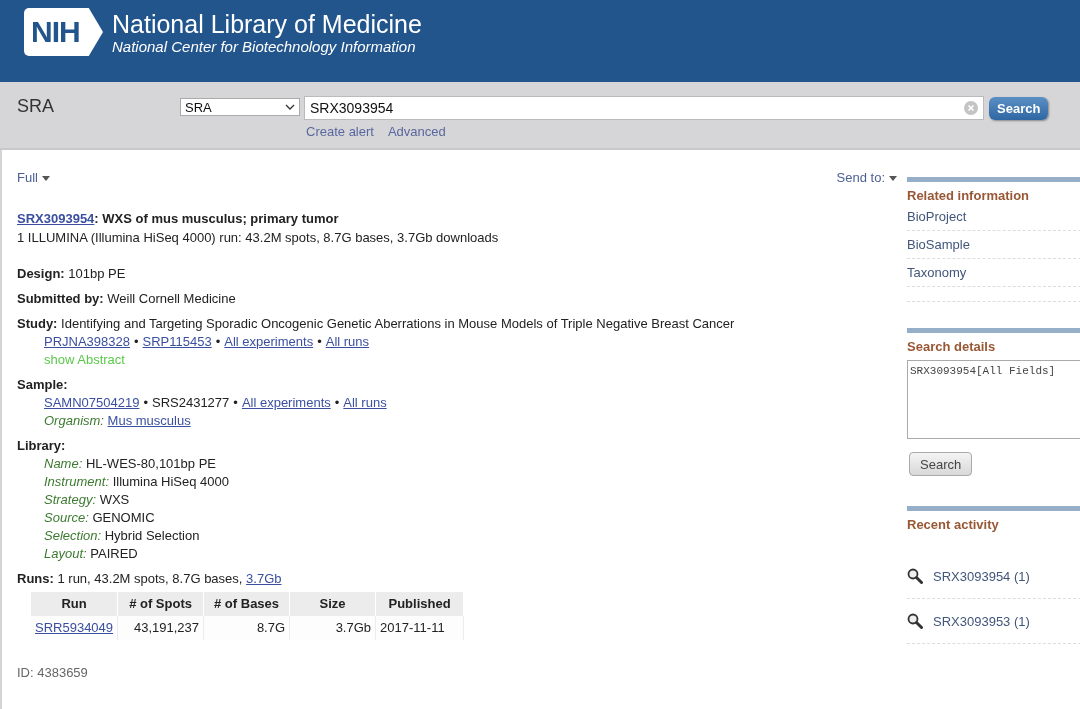 Image resolution: width=1080 pixels, height=709 pixels. Describe the element at coordinates (149, 579) in the screenshot. I see `runs-summary: Runs: 1 run, 43.2M spots, 8.7G bases, 3.7Gb` at that location.